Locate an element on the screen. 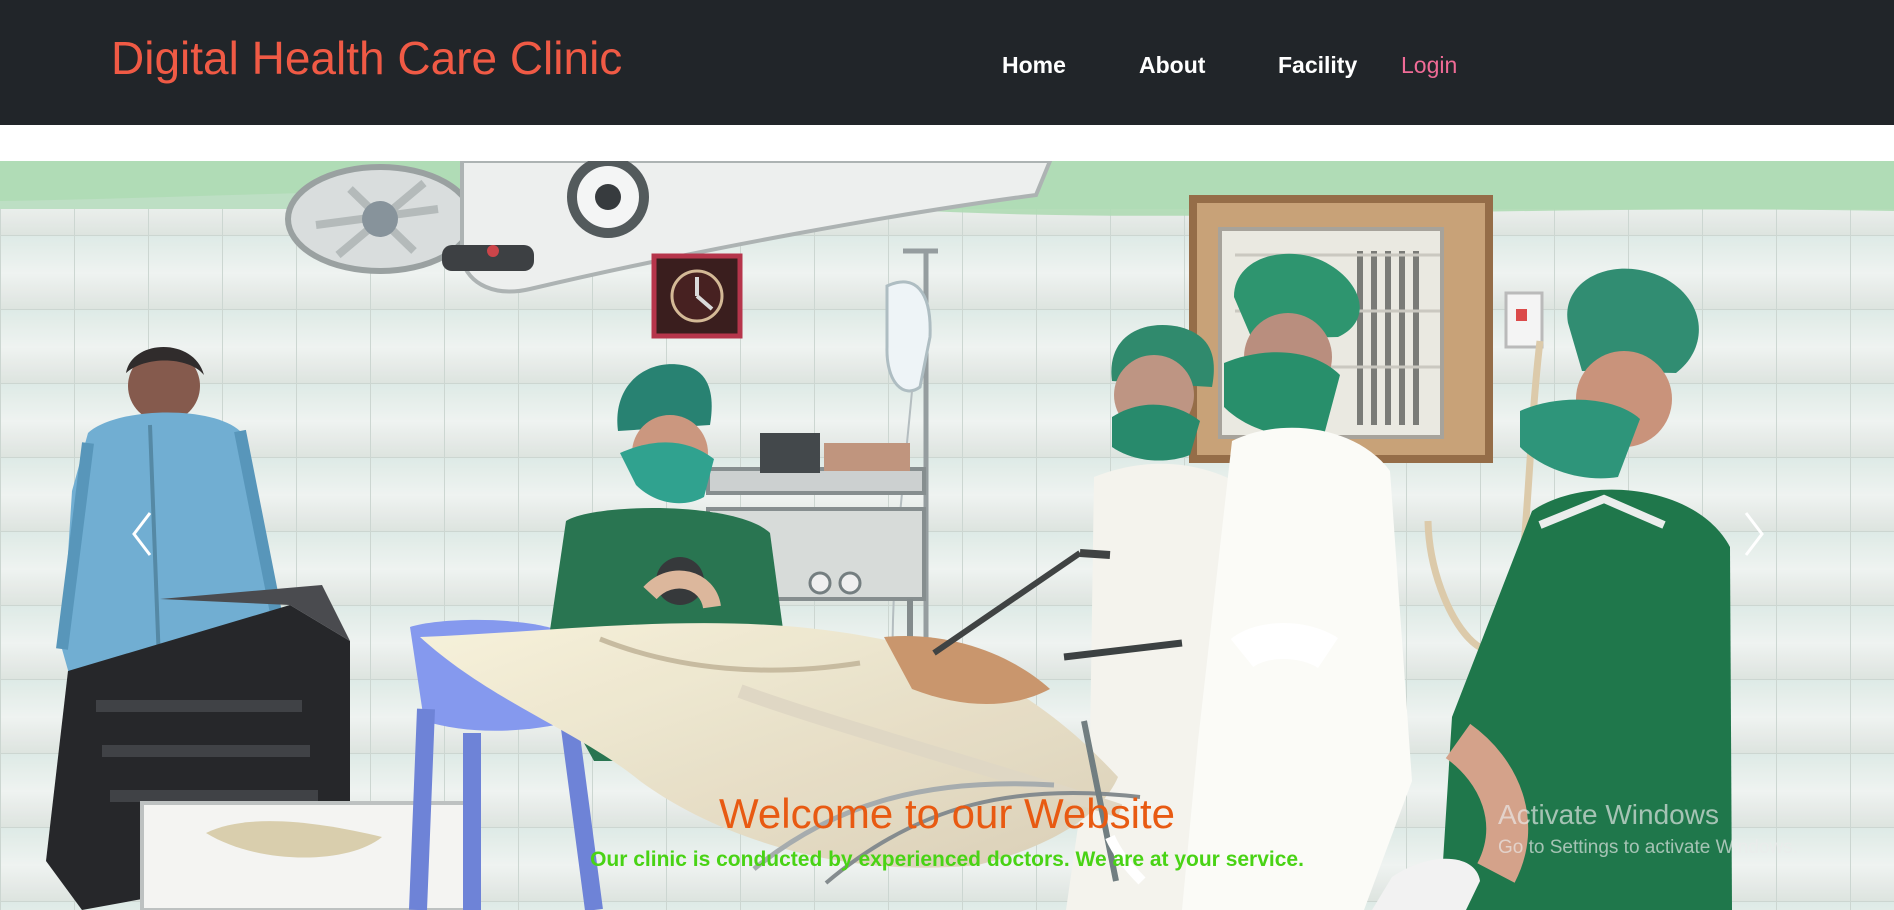 Image resolution: width=1894 pixels, height=910 pixels. chevron-left-icon is located at coordinates (142, 534).